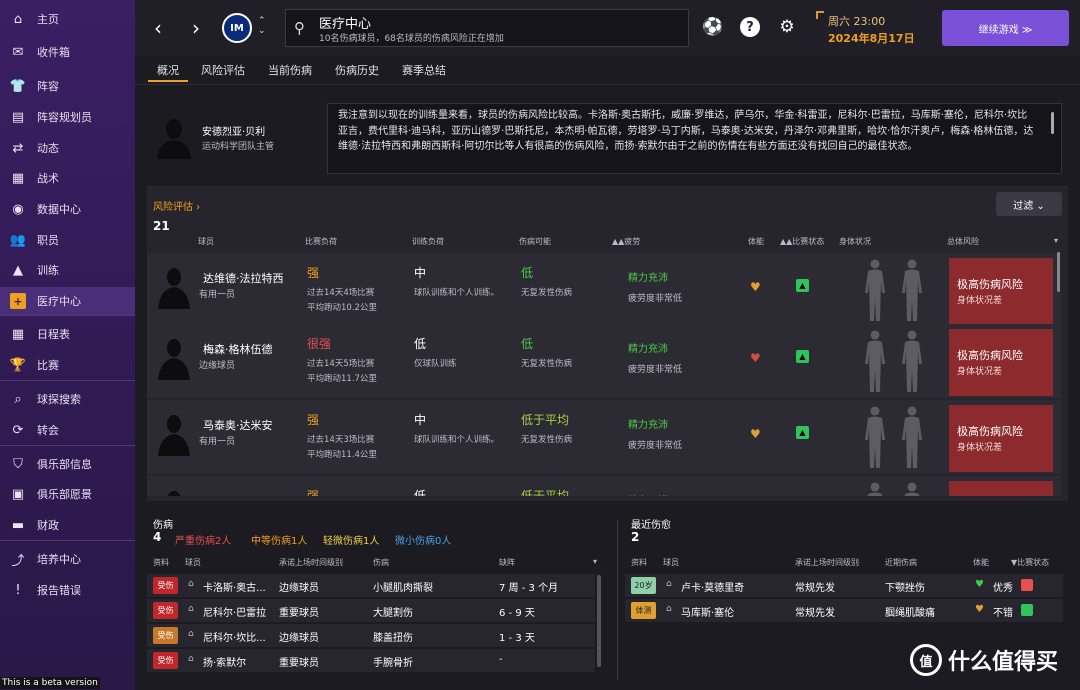  What do you see at coordinates (193, 562) in the screenshot?
I see `inj-header-player: 球员` at bounding box center [193, 562].